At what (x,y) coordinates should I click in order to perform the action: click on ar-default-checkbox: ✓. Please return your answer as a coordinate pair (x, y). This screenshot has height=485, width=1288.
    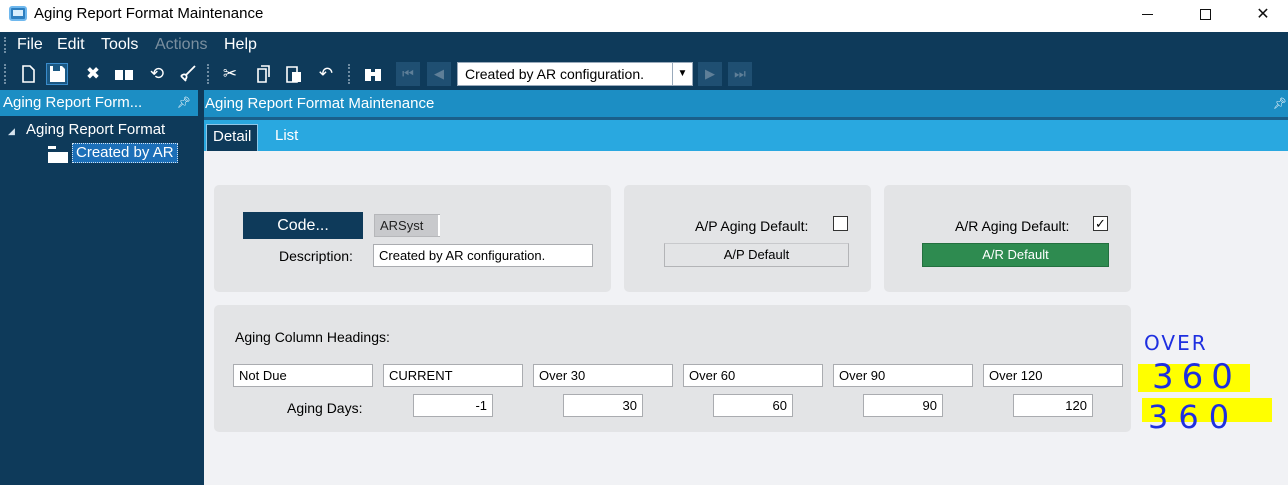
    Looking at the image, I should click on (1100, 223).